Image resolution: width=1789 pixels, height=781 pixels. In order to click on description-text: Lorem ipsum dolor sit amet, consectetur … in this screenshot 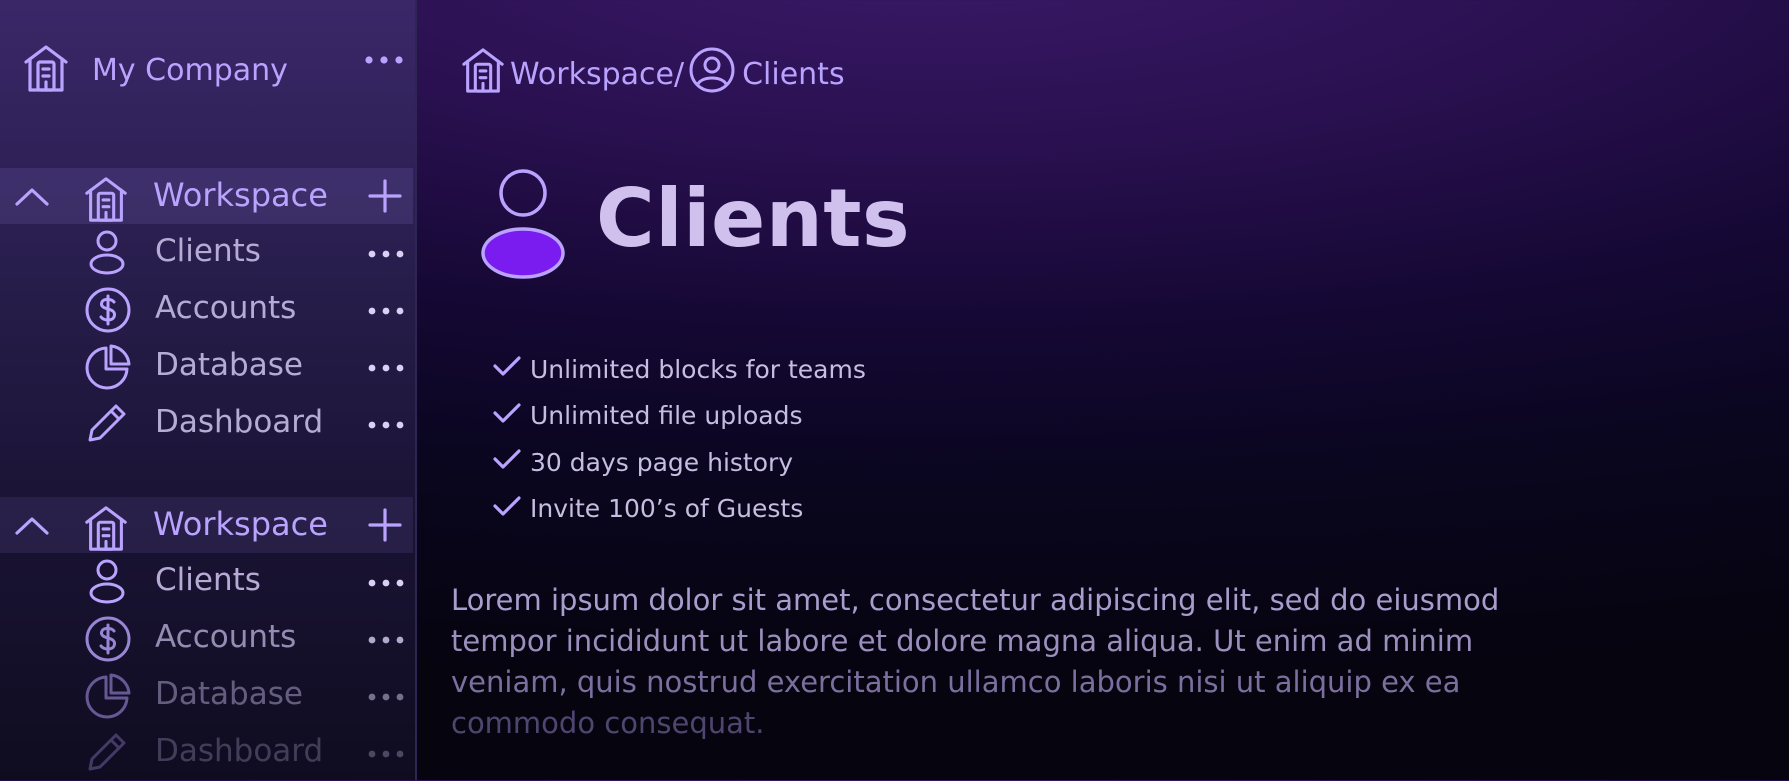, I will do `click(1011, 662)`.